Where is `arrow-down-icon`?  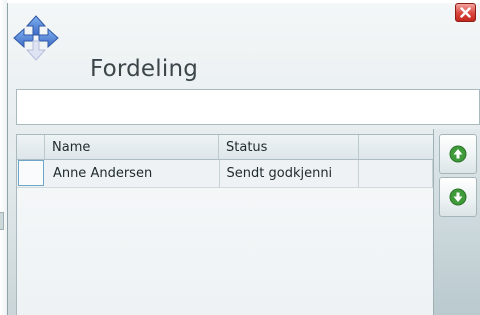
arrow-down-icon is located at coordinates (458, 197).